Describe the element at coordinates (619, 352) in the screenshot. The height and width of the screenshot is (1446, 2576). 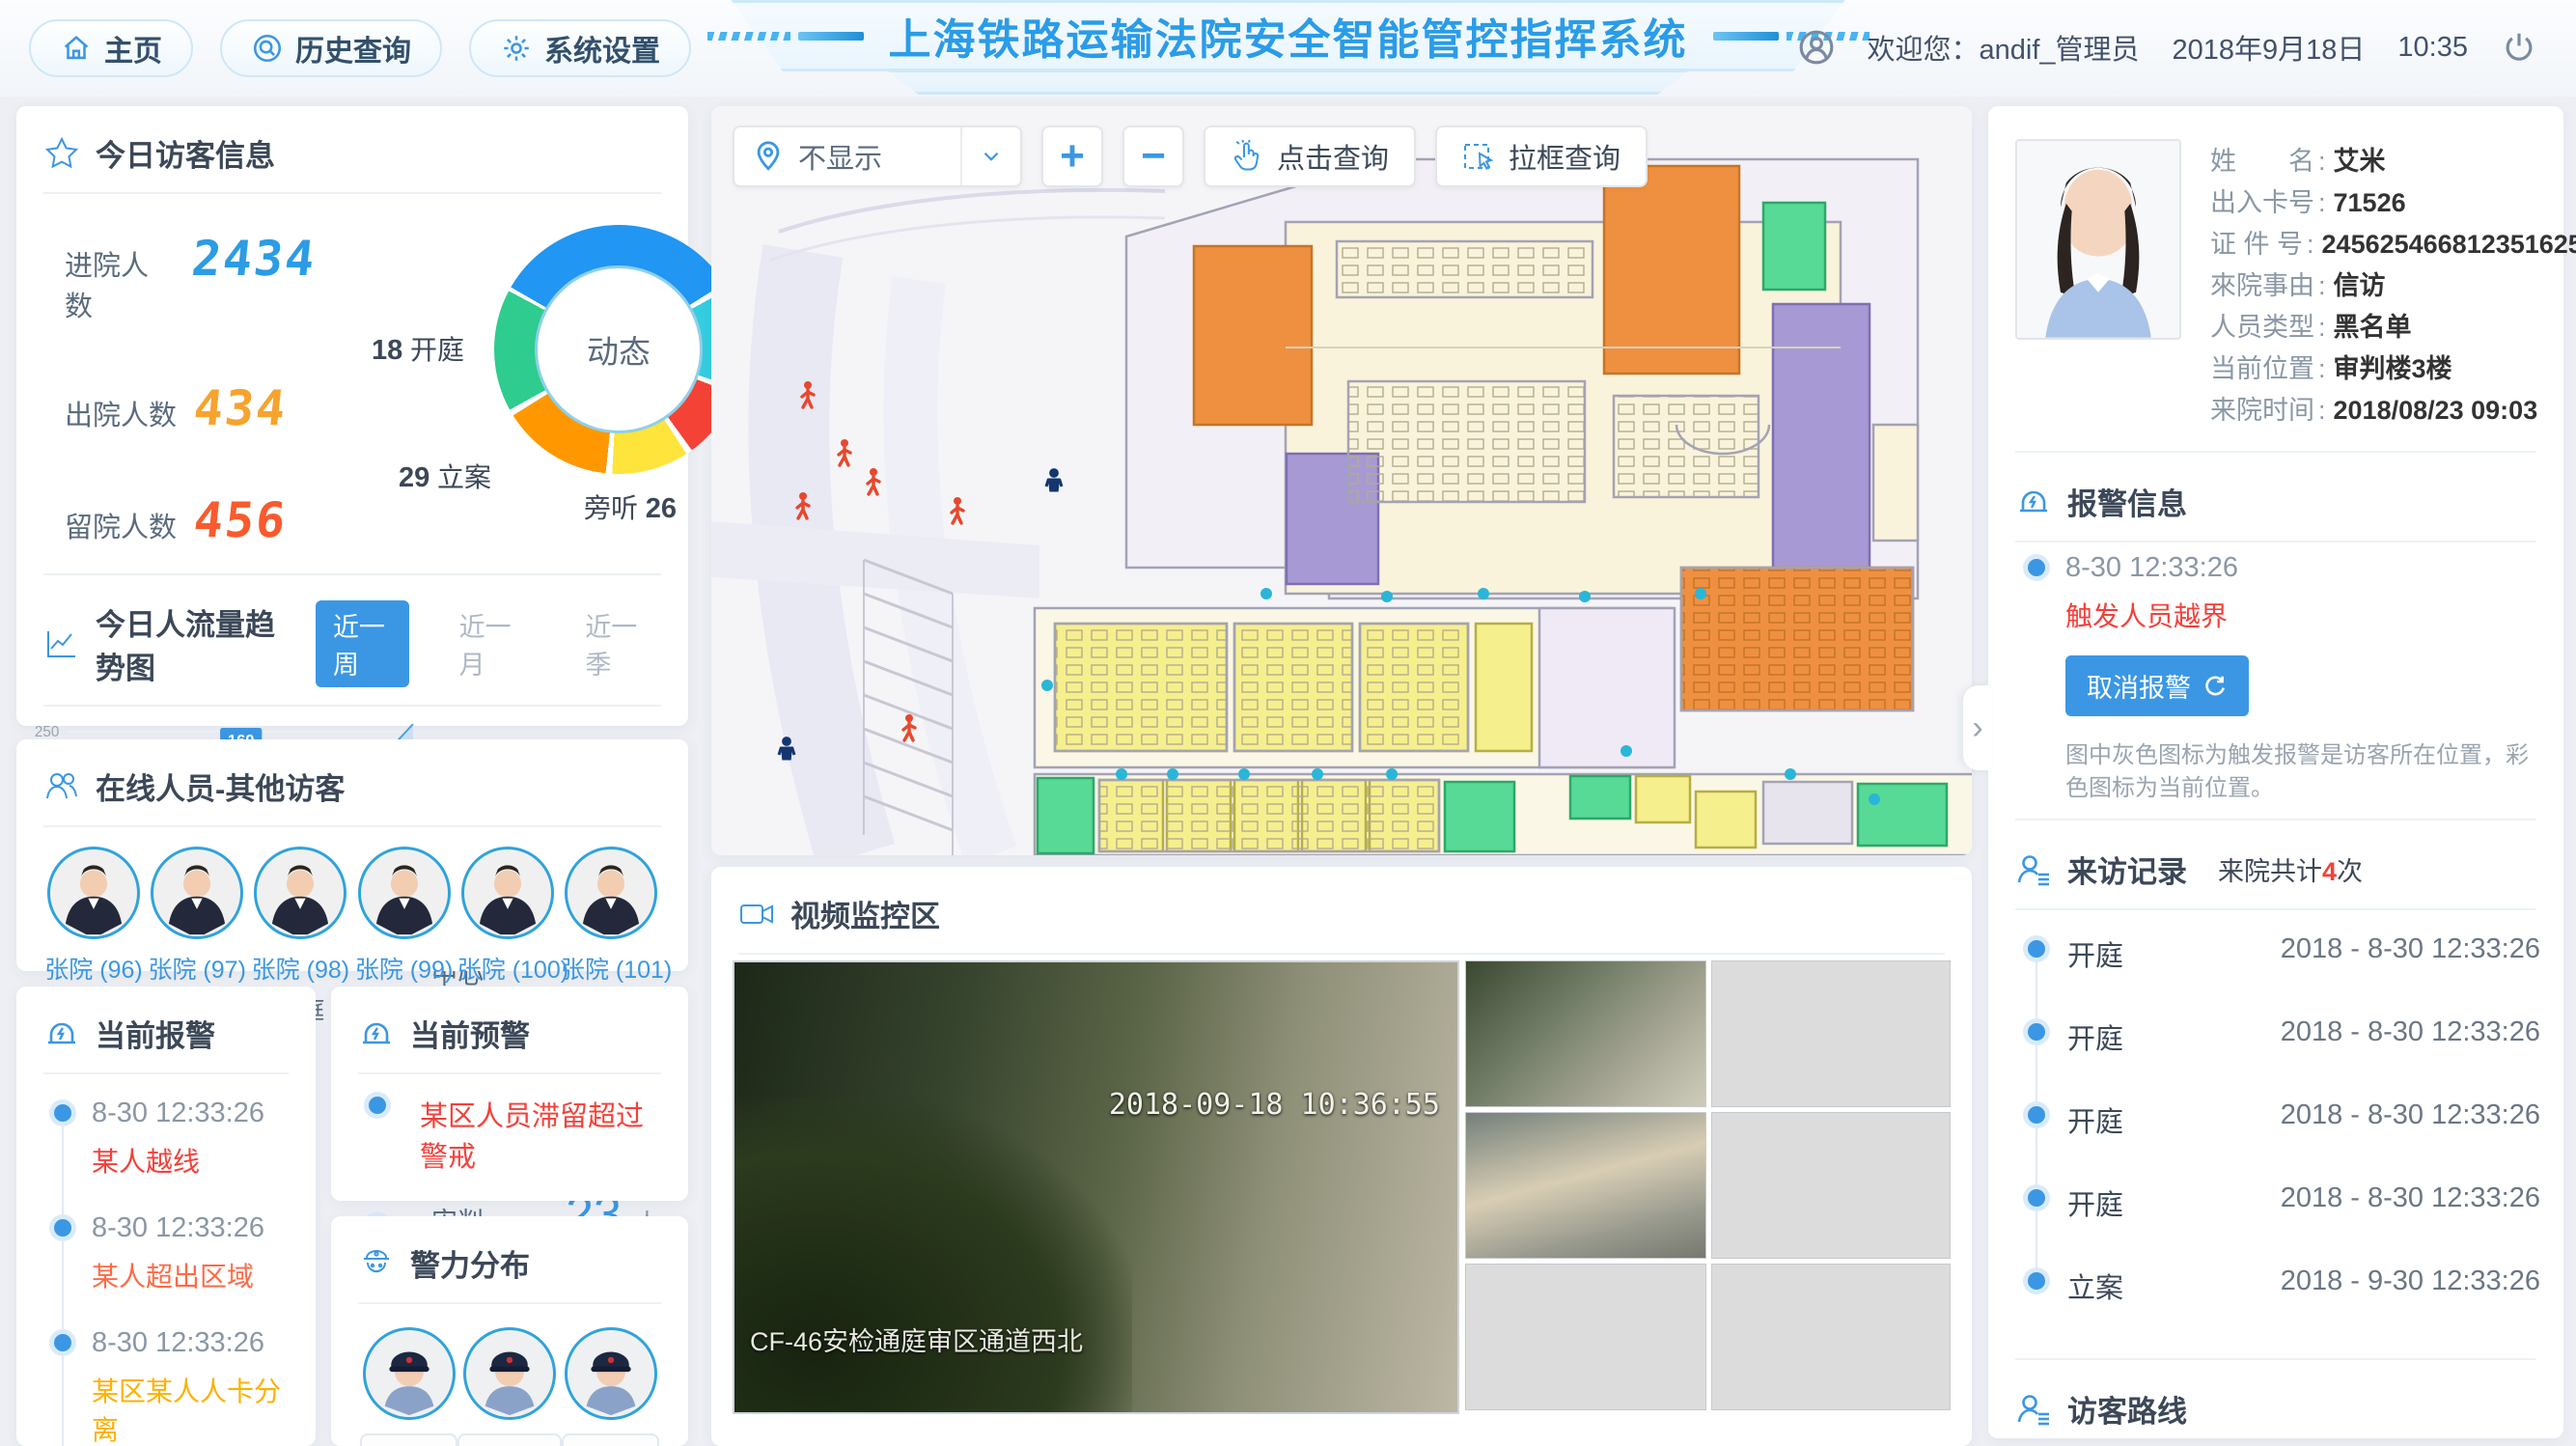
I see `donut-center-label: 动态` at that location.